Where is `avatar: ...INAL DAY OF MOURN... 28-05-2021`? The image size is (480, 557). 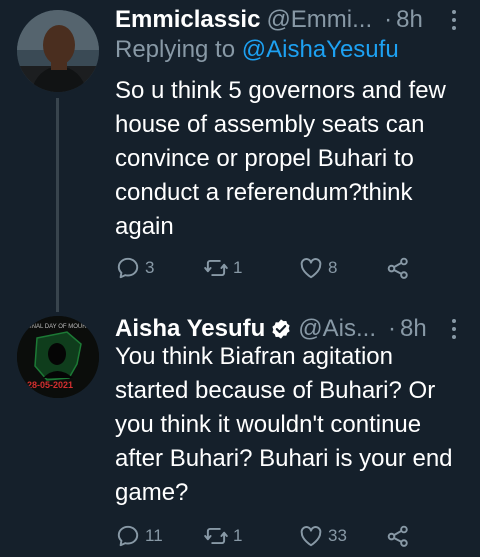 avatar: ...INAL DAY OF MOURN... 28-05-2021 is located at coordinates (58, 357).